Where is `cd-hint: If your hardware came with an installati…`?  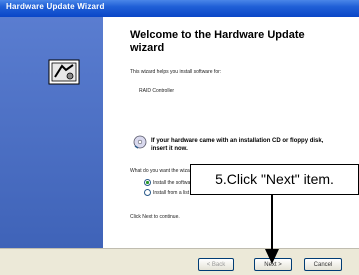 cd-hint: If your hardware came with an installati… is located at coordinates (237, 145).